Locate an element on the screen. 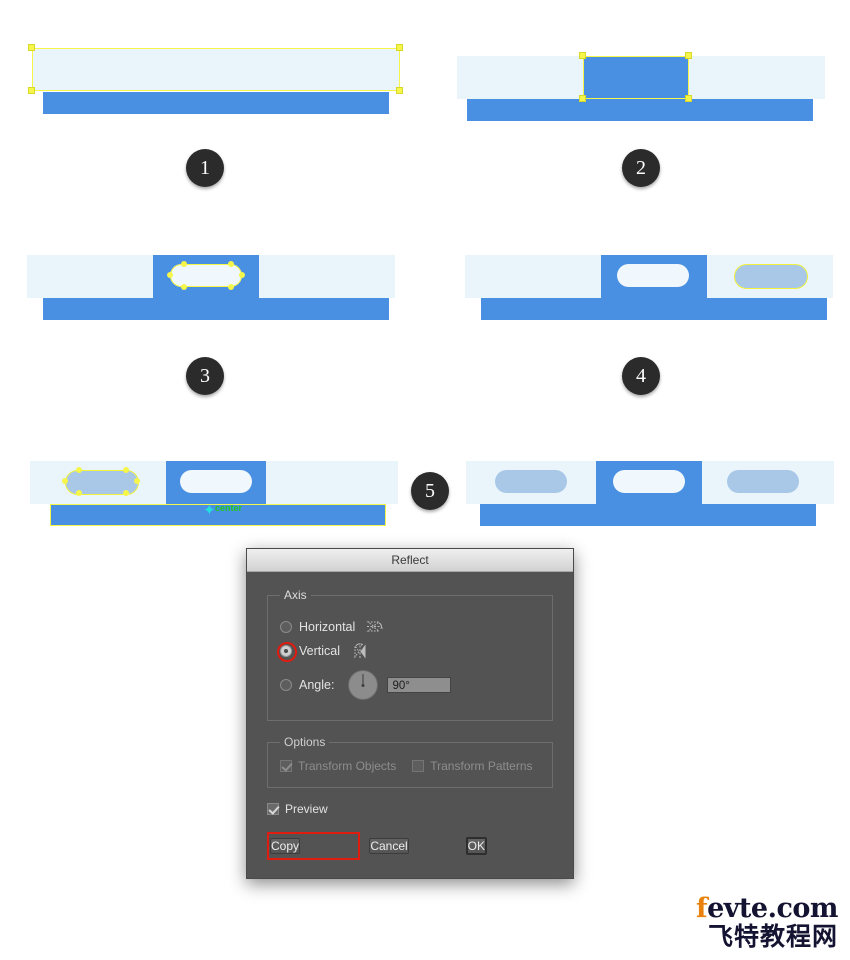  angle-dial is located at coordinates (363, 685).